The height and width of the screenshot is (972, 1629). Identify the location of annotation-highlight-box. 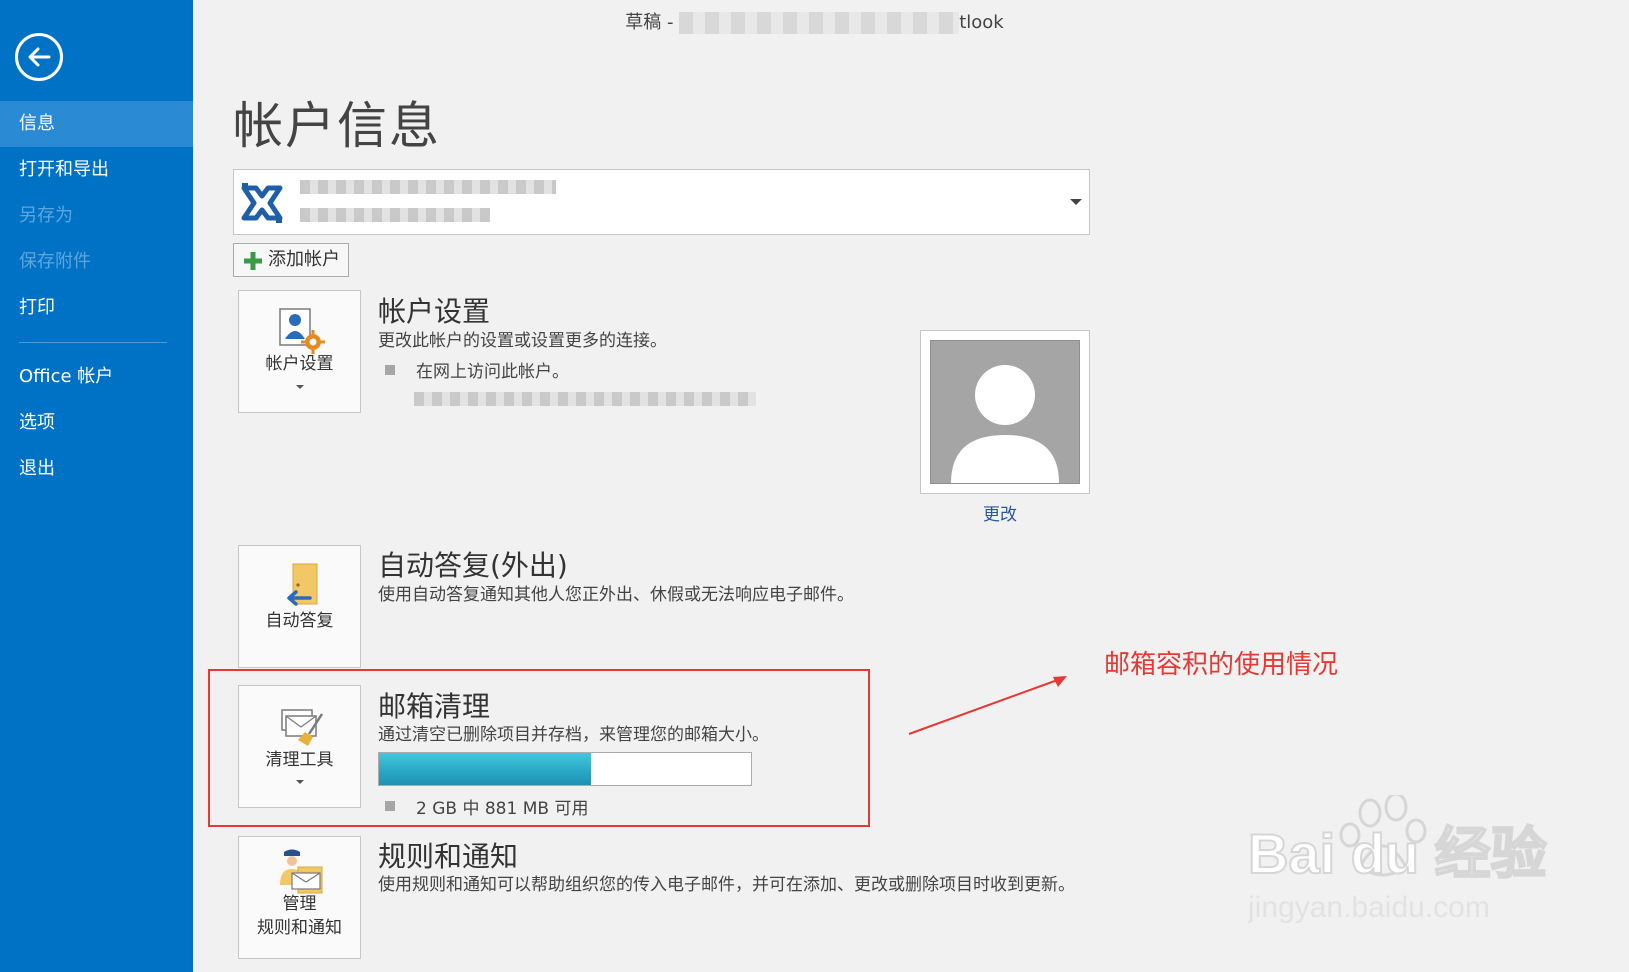
(539, 748).